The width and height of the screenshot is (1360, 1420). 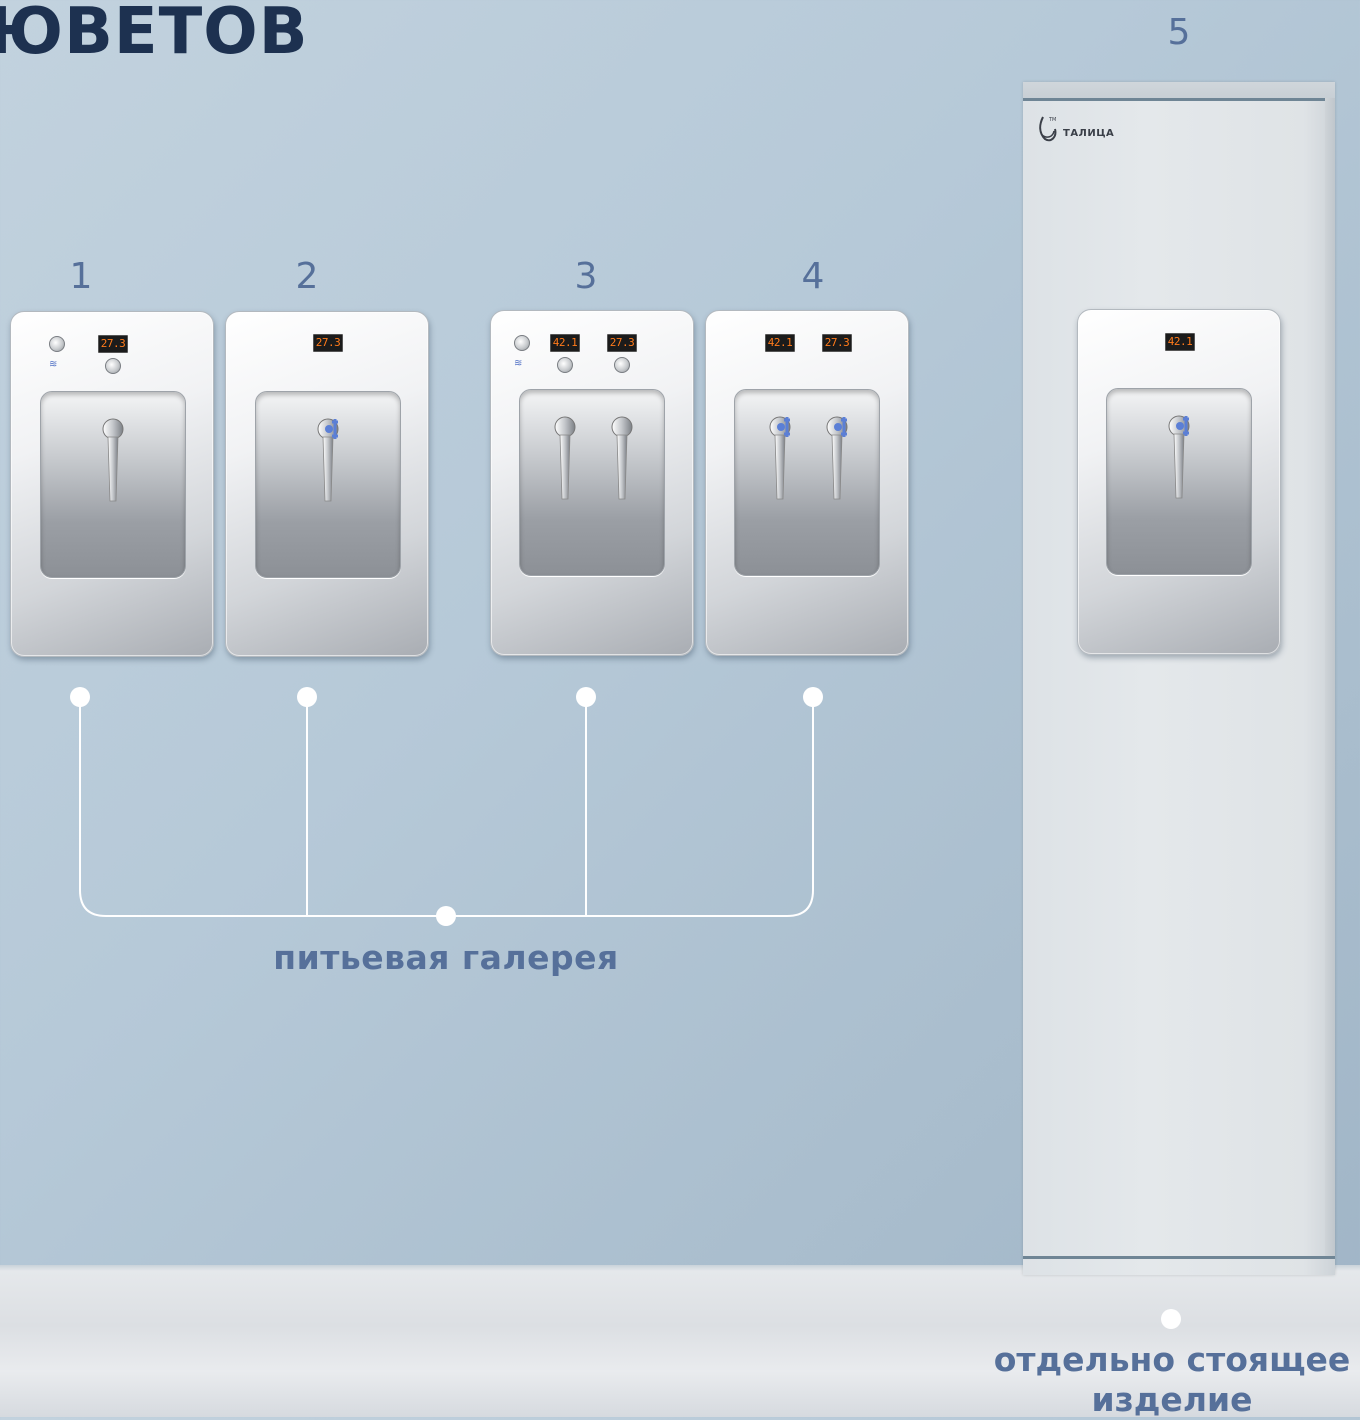 I want to click on gallery-label: питьевая галерея, so click(x=446, y=957).